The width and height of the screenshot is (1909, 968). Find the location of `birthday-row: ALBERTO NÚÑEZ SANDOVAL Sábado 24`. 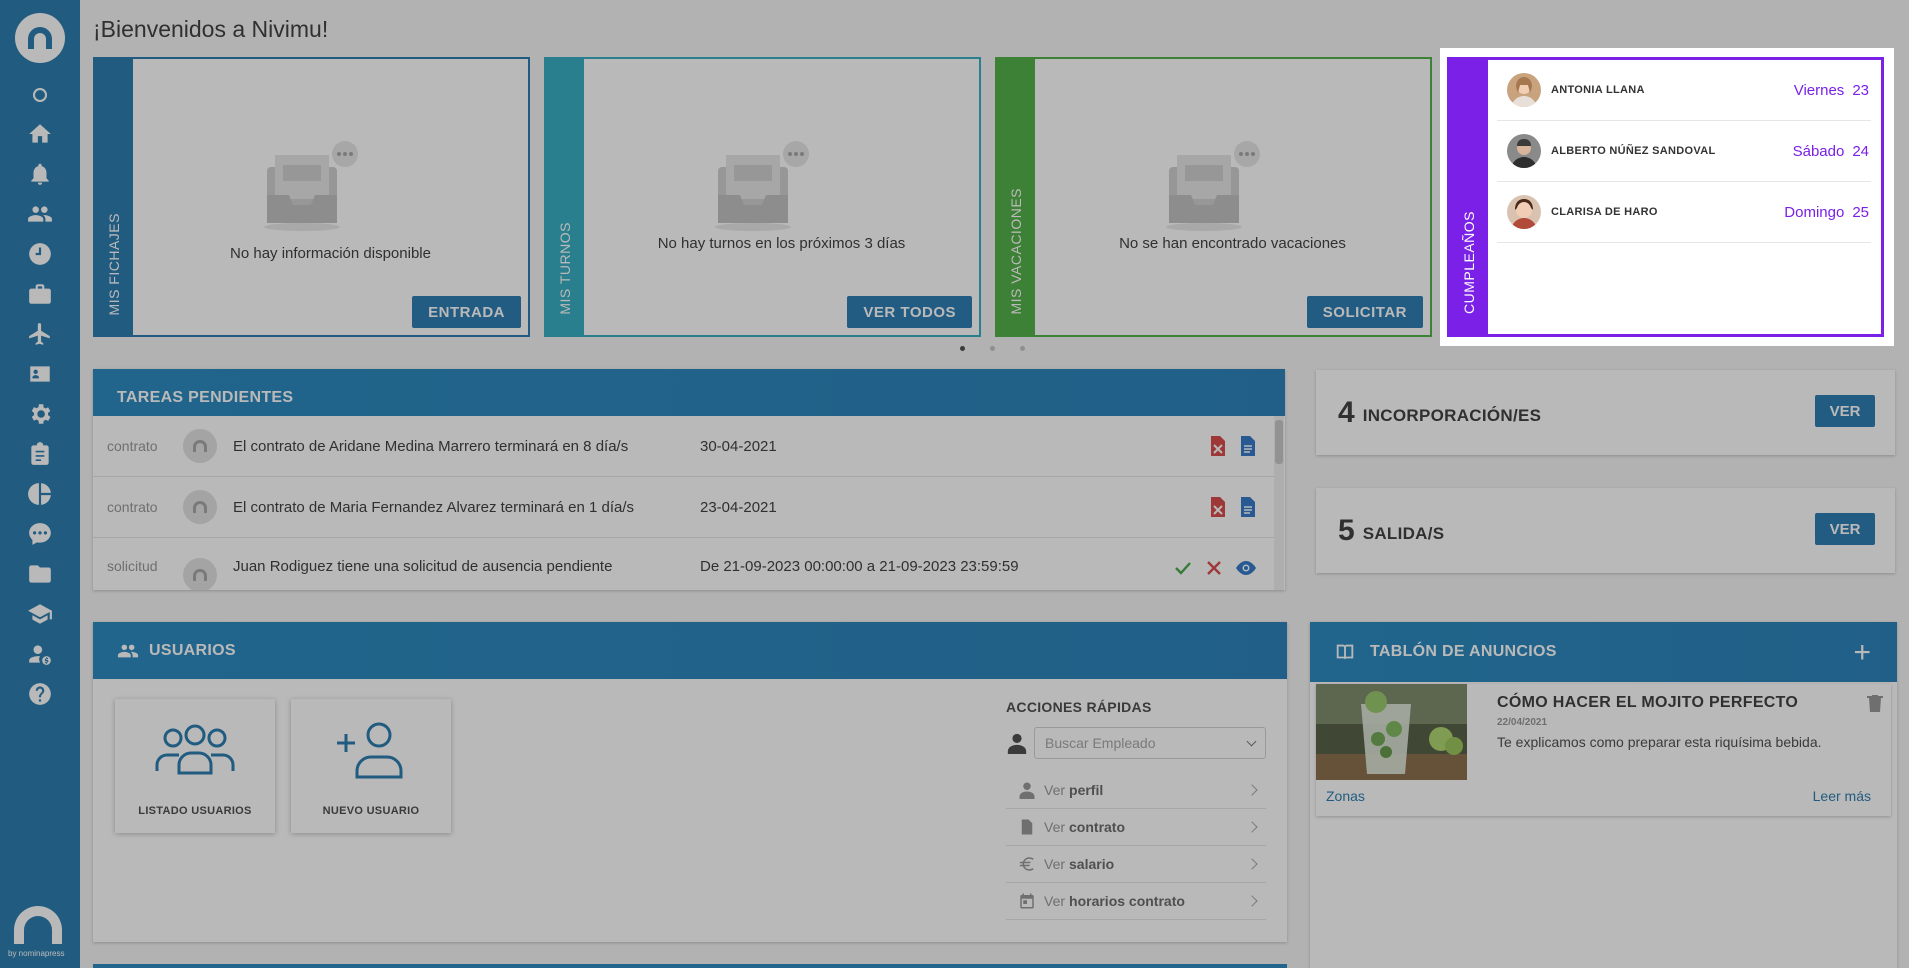

birthday-row: ALBERTO NÚÑEZ SANDOVAL Sábado 24 is located at coordinates (1684, 151).